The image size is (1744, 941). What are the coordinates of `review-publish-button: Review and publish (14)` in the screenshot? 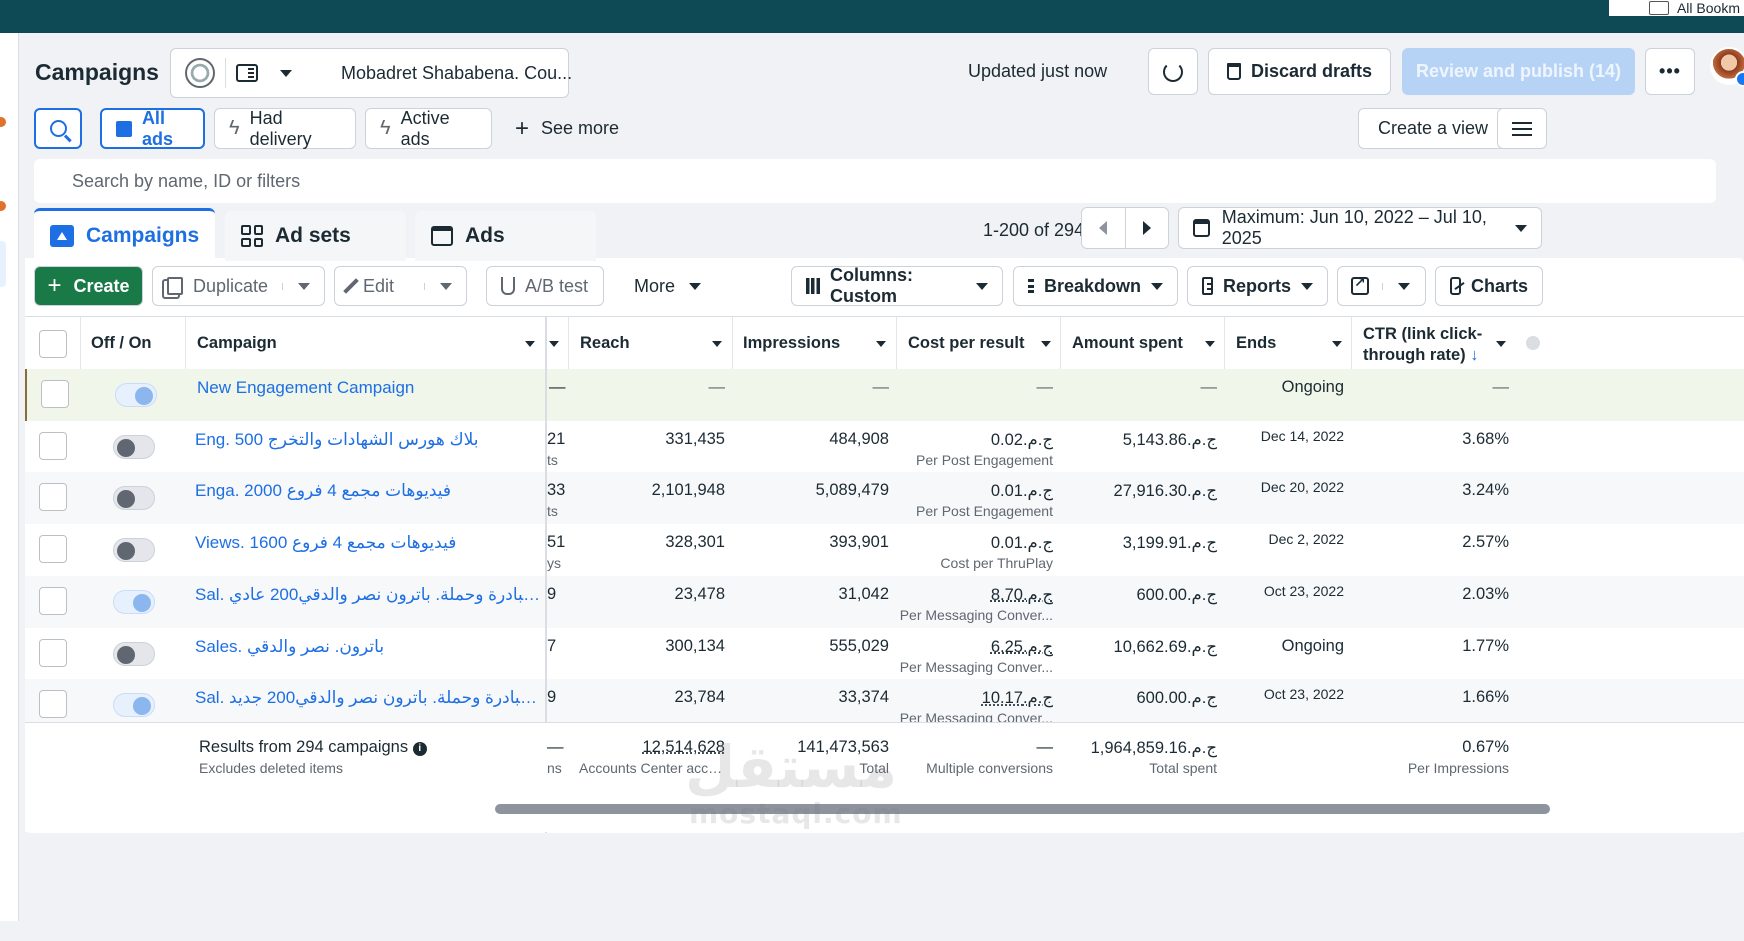 It's located at (1518, 71).